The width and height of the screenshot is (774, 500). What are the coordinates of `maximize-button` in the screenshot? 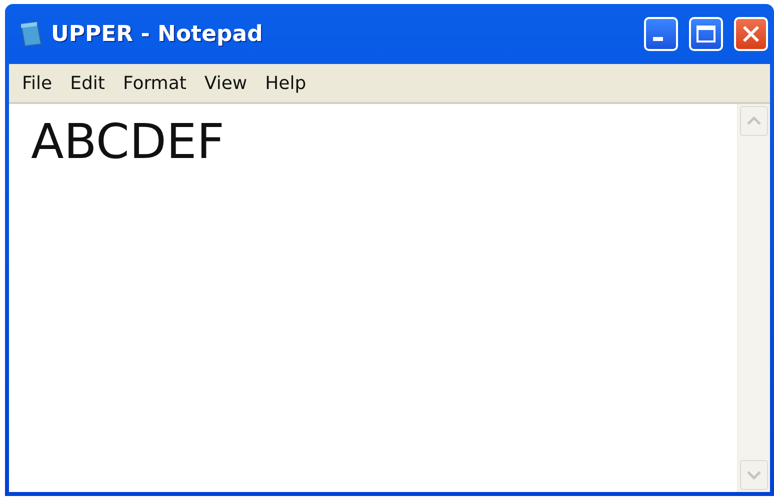 It's located at (706, 34).